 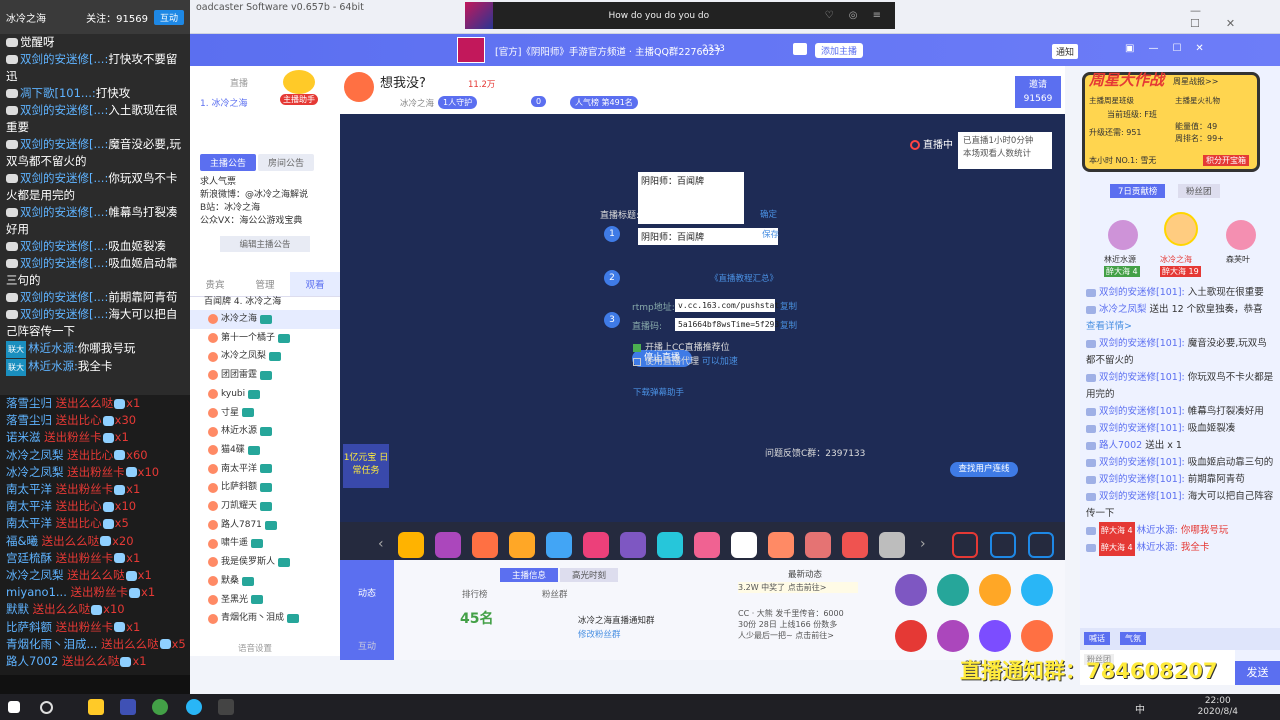 What do you see at coordinates (839, 50) in the screenshot?
I see `add-anchor-button: 添加主播` at bounding box center [839, 50].